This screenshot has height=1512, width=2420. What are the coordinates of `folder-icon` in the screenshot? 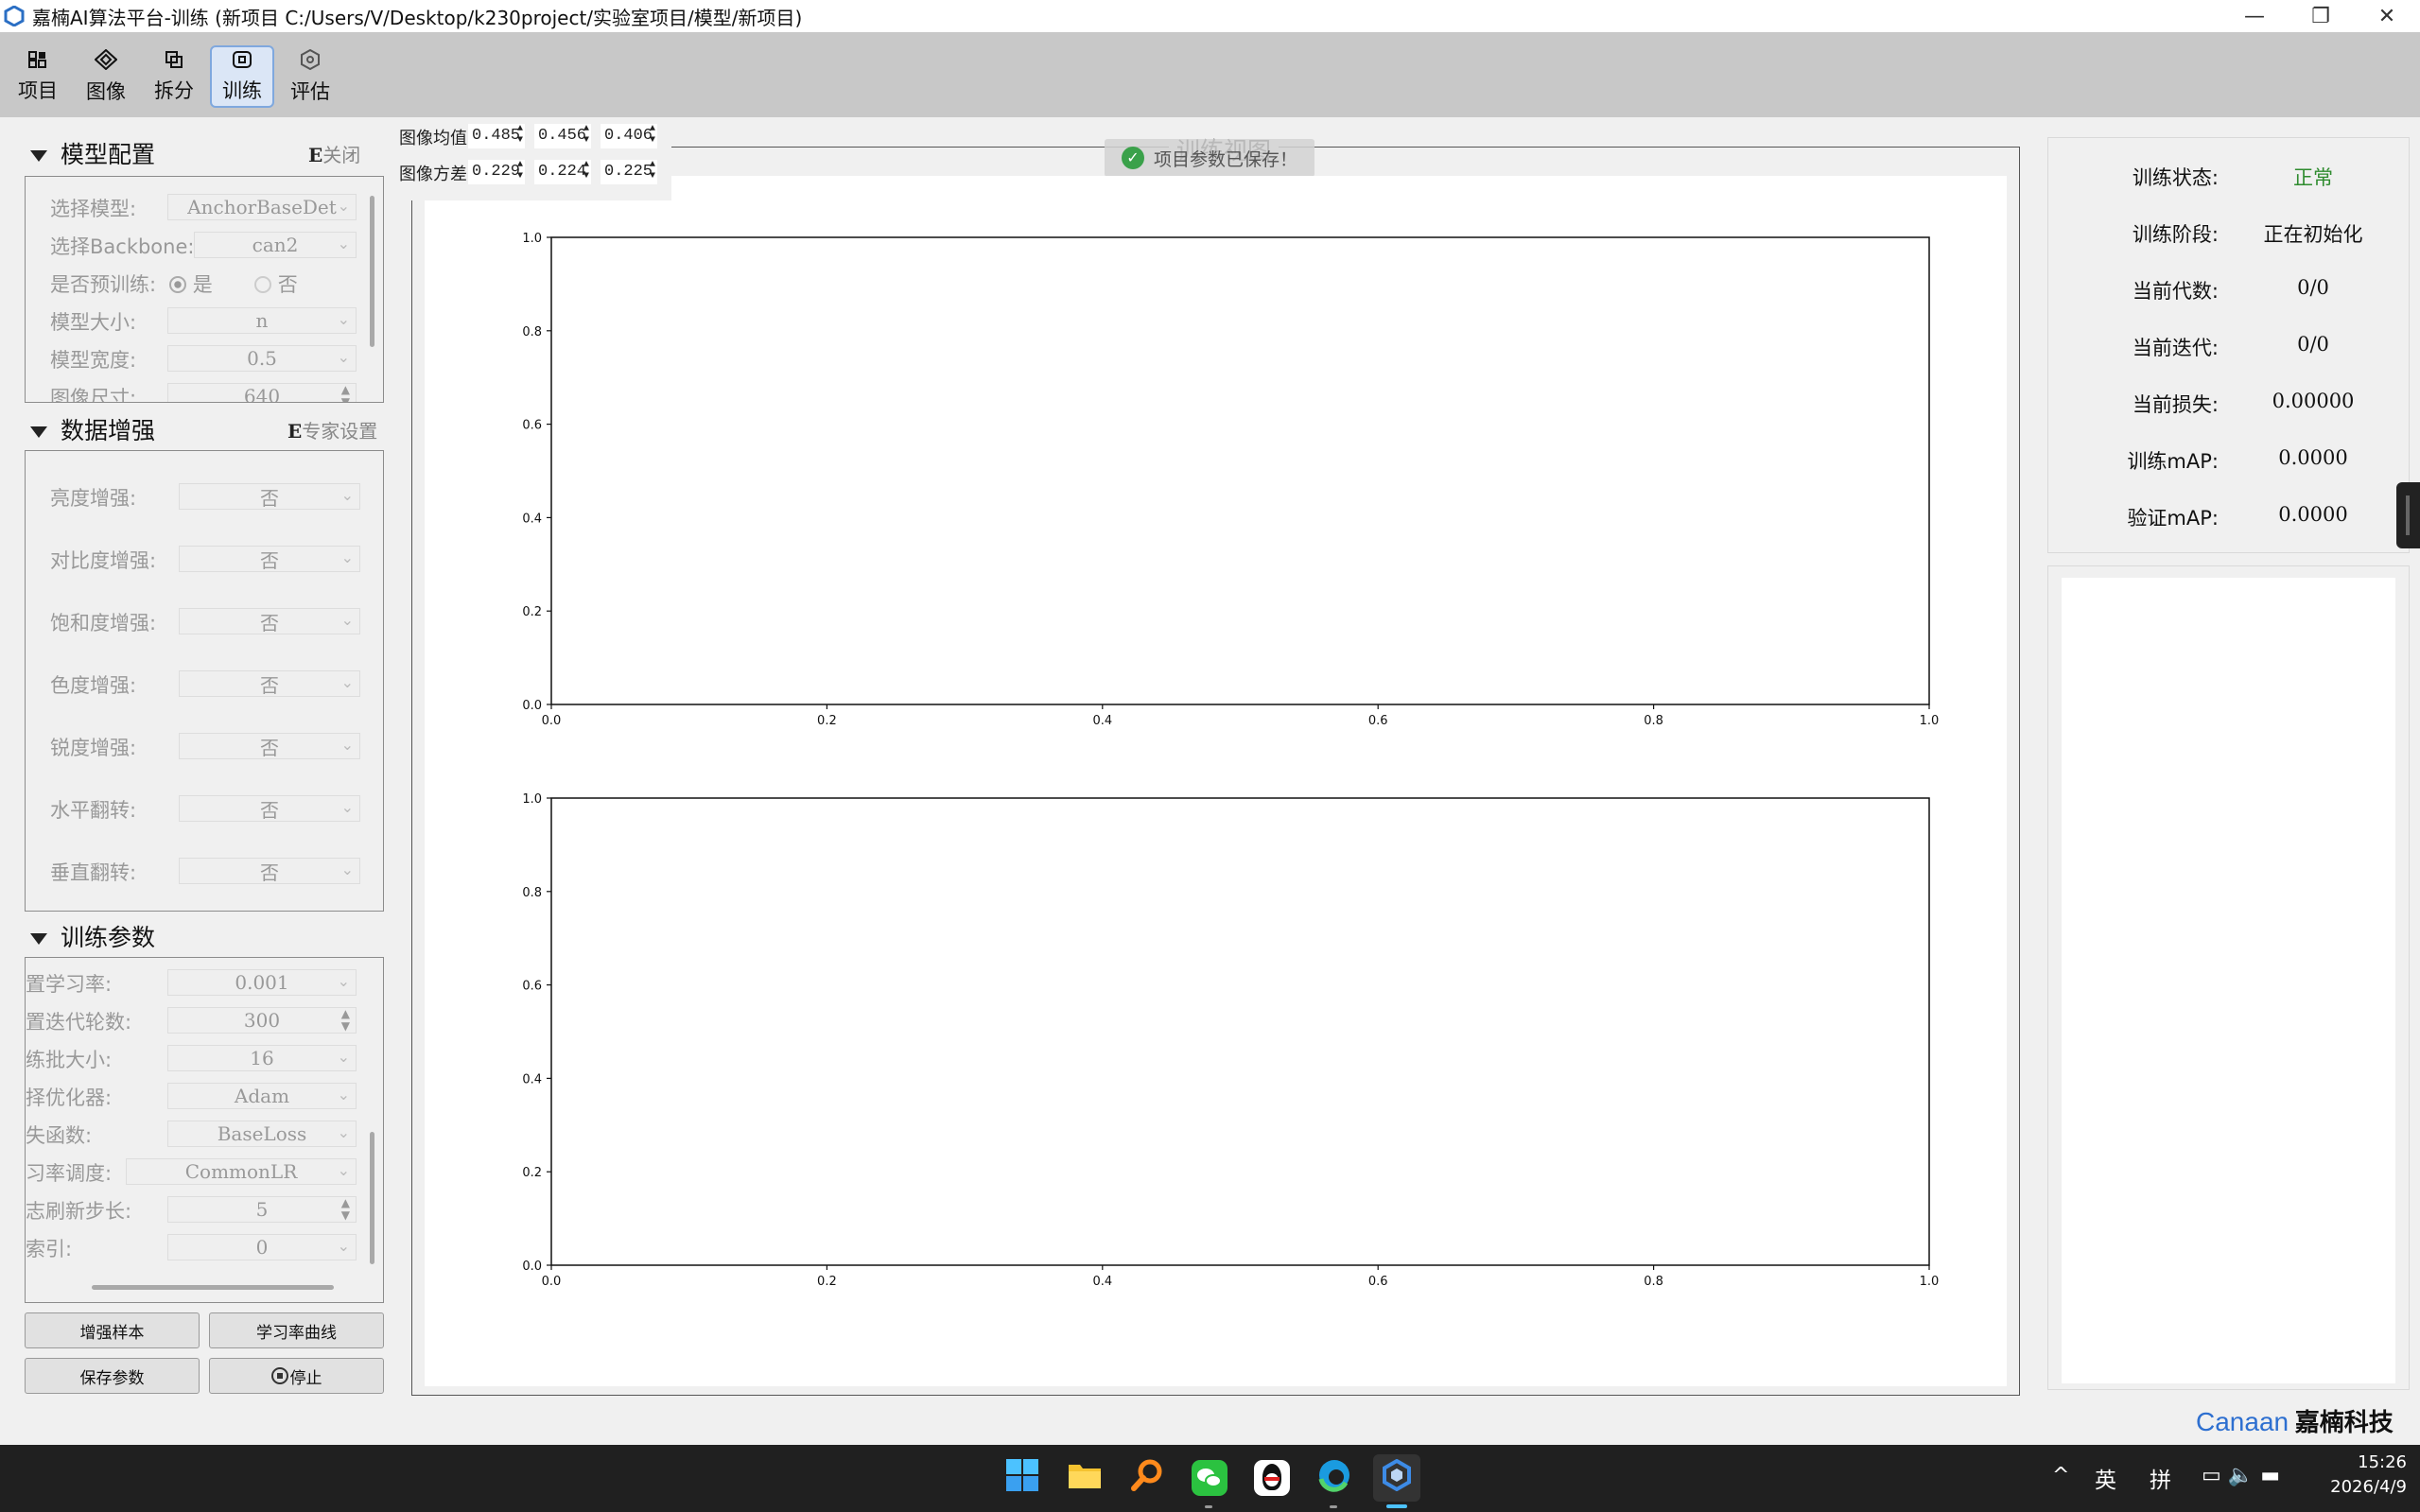 It's located at (1085, 1478).